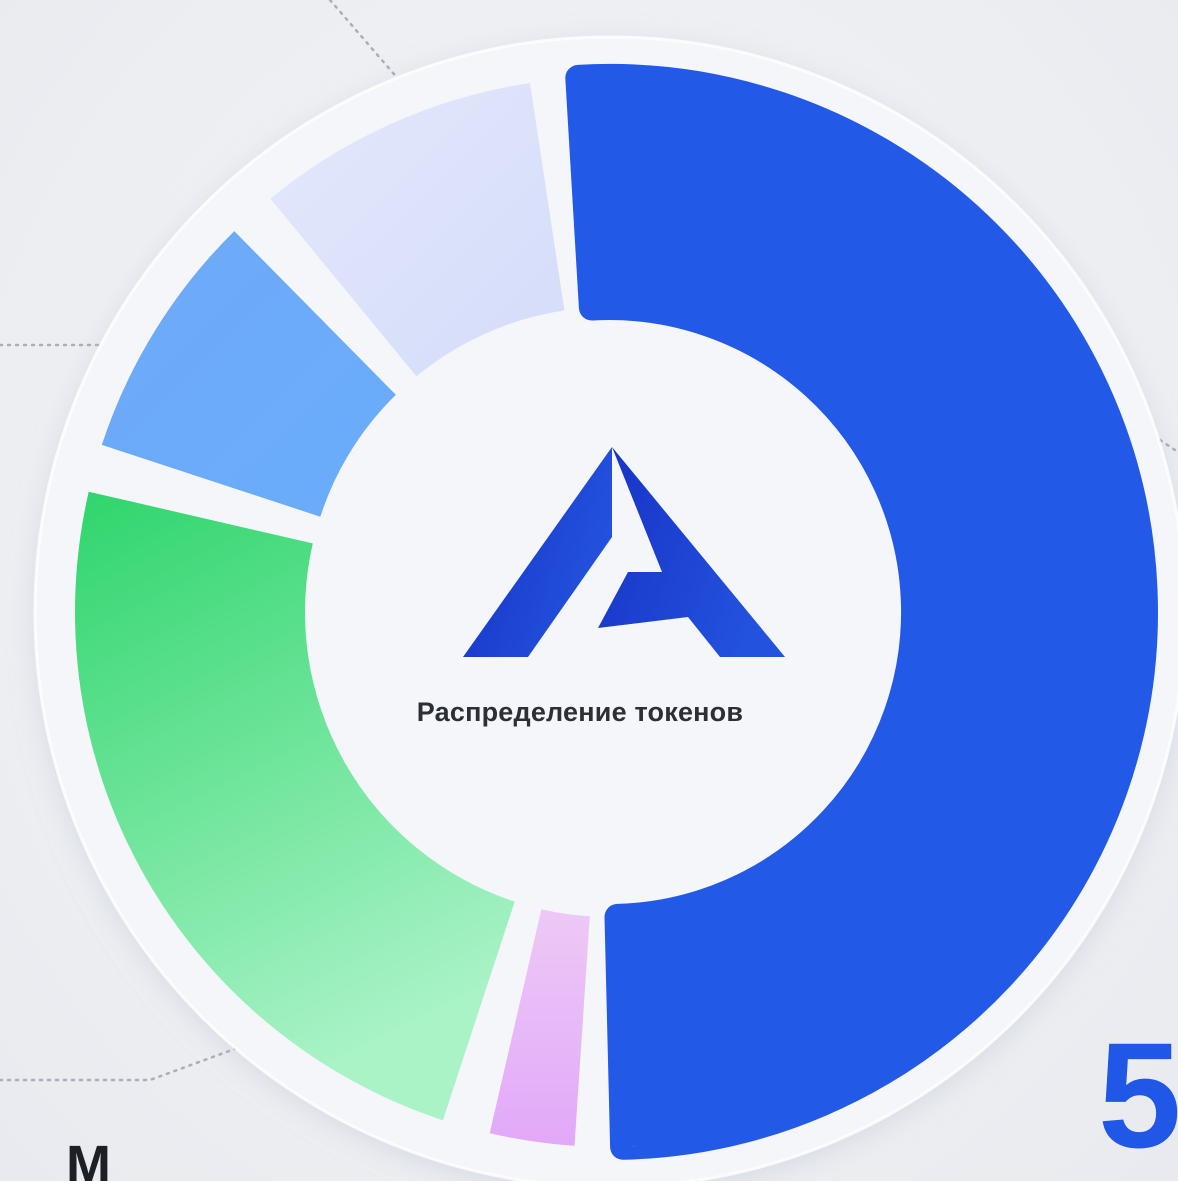 The width and height of the screenshot is (1178, 1181). Describe the element at coordinates (580, 712) in the screenshot. I see `chart-title: Распределение токенов` at that location.